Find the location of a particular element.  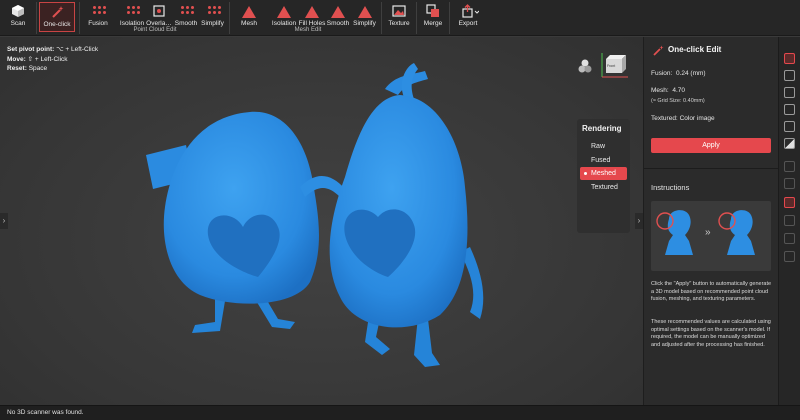

view-cube: Front is located at coordinates (614, 65).